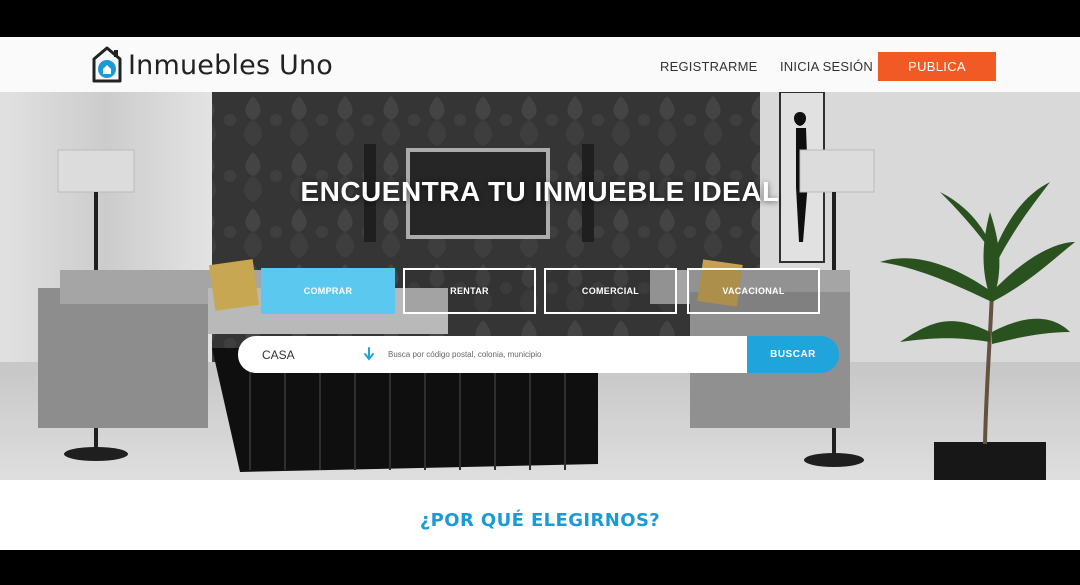 The height and width of the screenshot is (585, 1080). I want to click on search-bar: CASA BUSCAR, so click(538, 354).